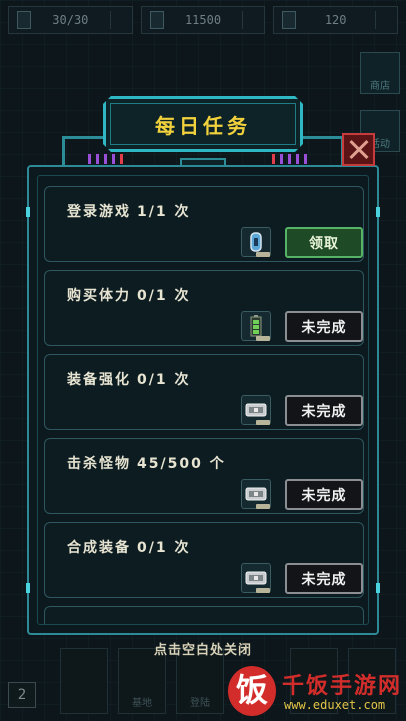 The height and width of the screenshot is (721, 406). I want to click on watermark-logo: 饭, so click(252, 691).